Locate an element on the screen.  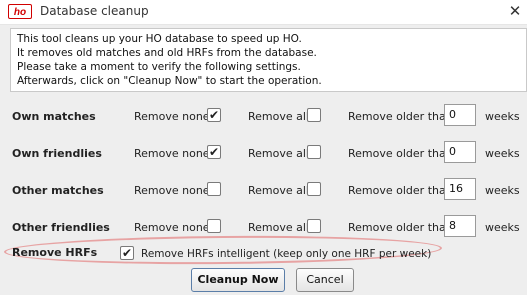
weeks-input: 16 is located at coordinates (460, 189).